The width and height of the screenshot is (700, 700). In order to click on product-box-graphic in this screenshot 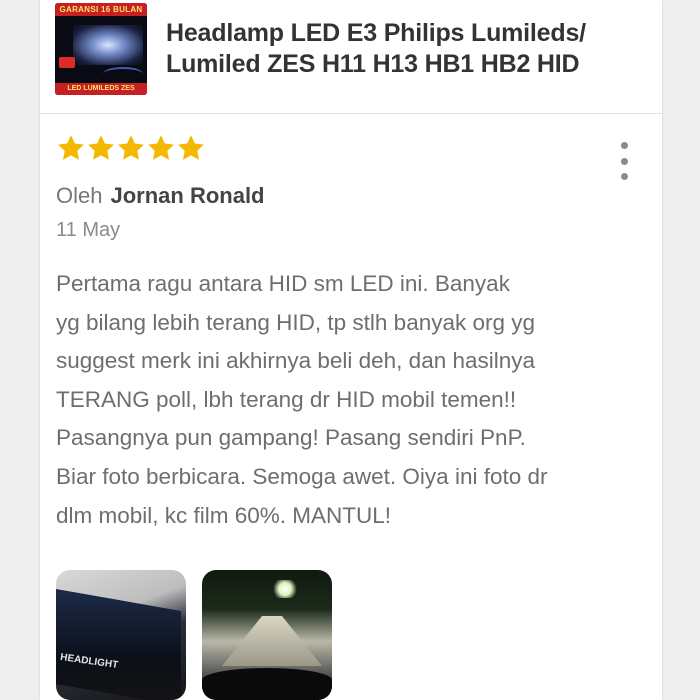, I will do `click(118, 644)`.